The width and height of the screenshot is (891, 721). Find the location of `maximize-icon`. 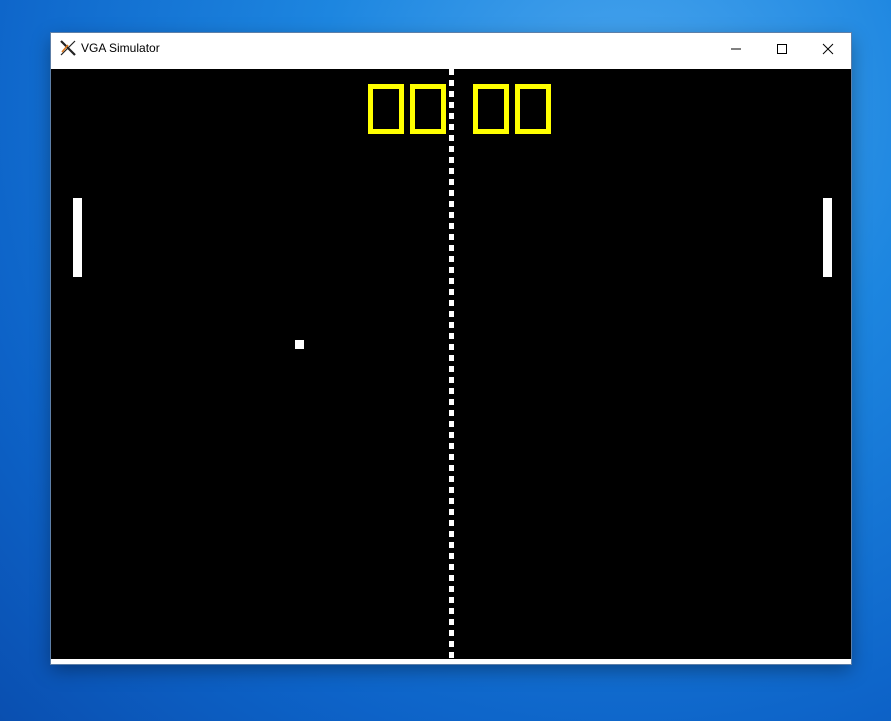

maximize-icon is located at coordinates (782, 48).